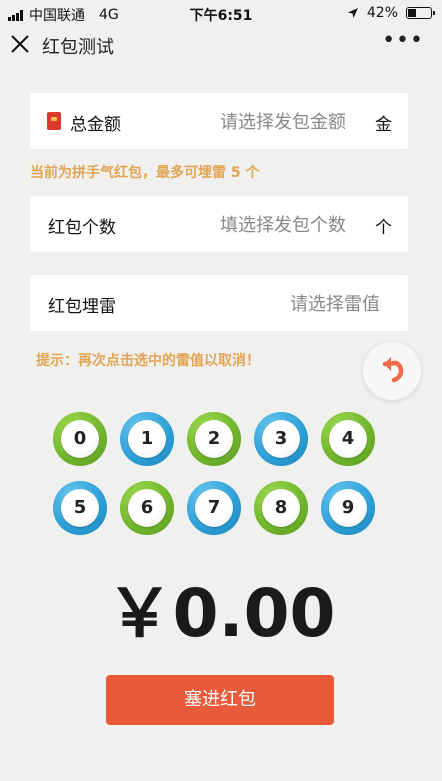 The height and width of the screenshot is (781, 442). I want to click on mine-ball-8: 8, so click(281, 508).